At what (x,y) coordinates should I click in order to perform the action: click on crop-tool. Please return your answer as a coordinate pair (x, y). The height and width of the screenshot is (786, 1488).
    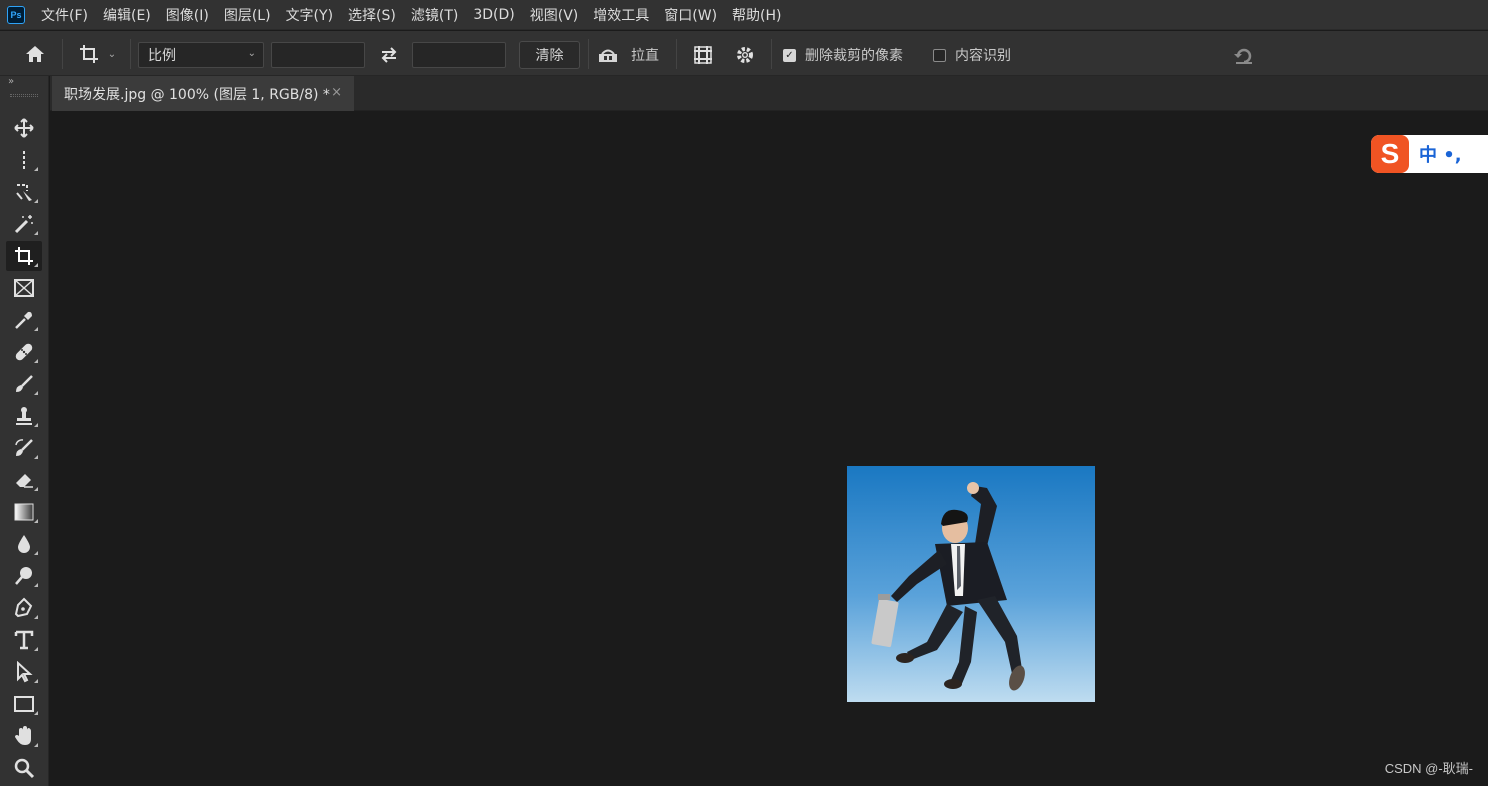
    Looking at the image, I should click on (24, 256).